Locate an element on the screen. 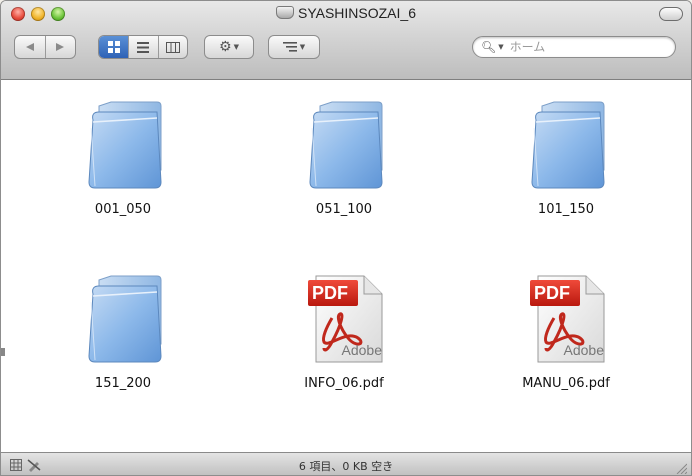 The height and width of the screenshot is (476, 692). window-title: SYASHINSOZAI_6 is located at coordinates (346, 13).